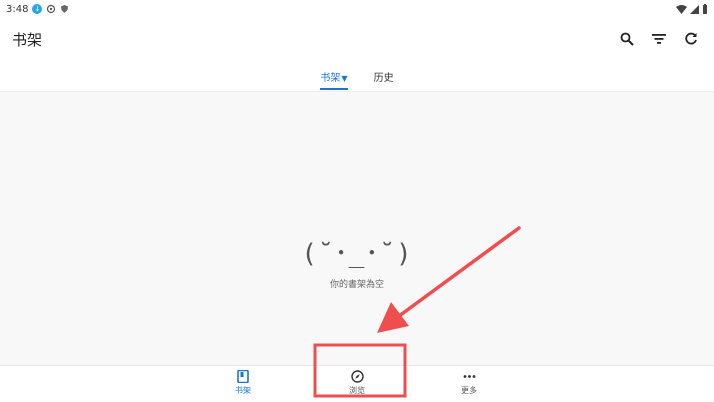  I want to click on battery-icon, so click(705, 9).